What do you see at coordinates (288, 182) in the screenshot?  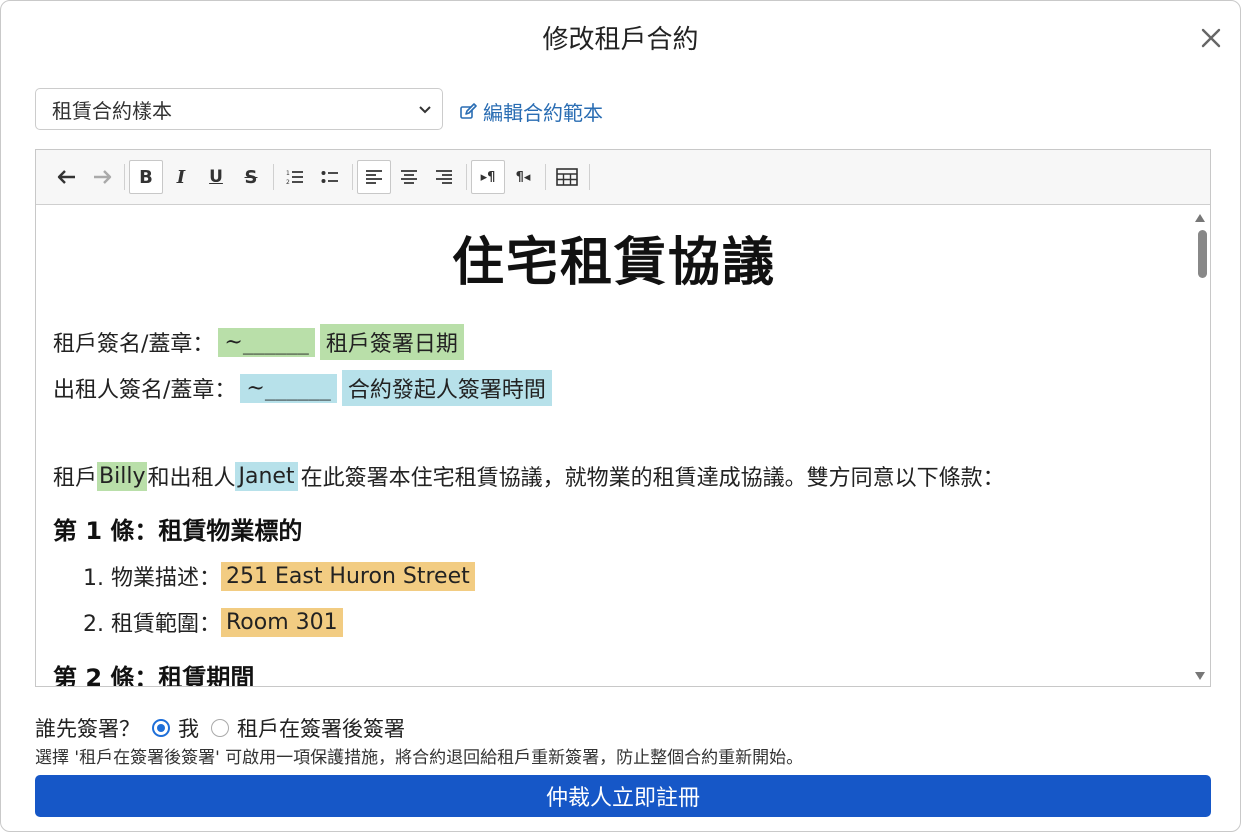 I see `svg-text: 2` at bounding box center [288, 182].